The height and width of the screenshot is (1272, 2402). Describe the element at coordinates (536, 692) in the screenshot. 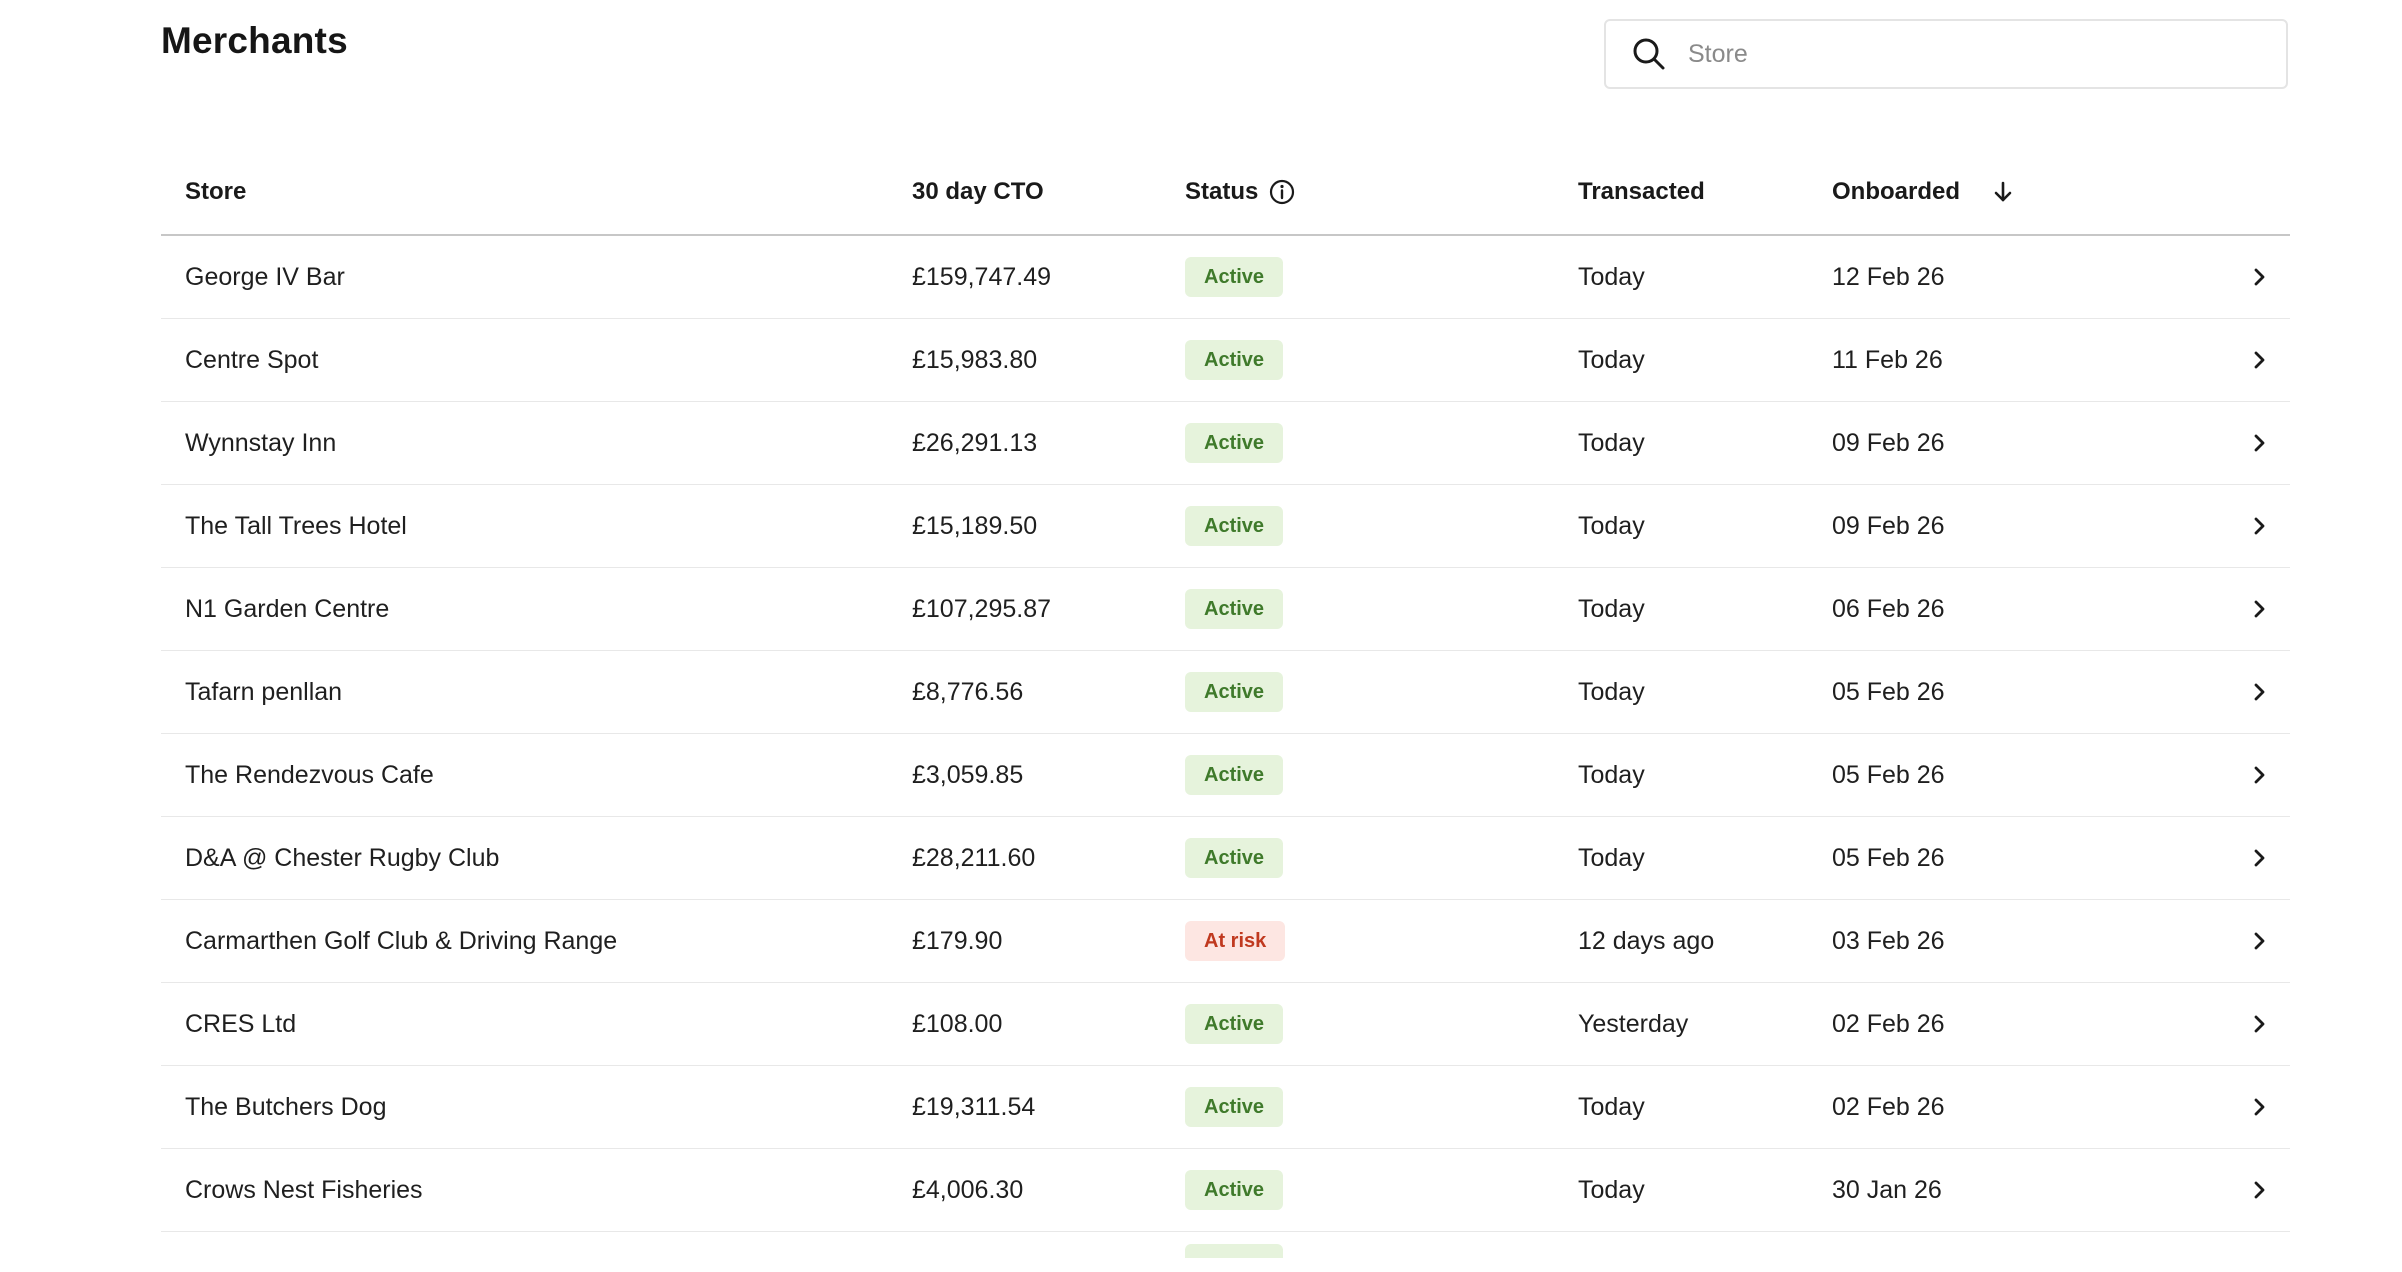

I see `cell-store: Tafarn penllan` at that location.